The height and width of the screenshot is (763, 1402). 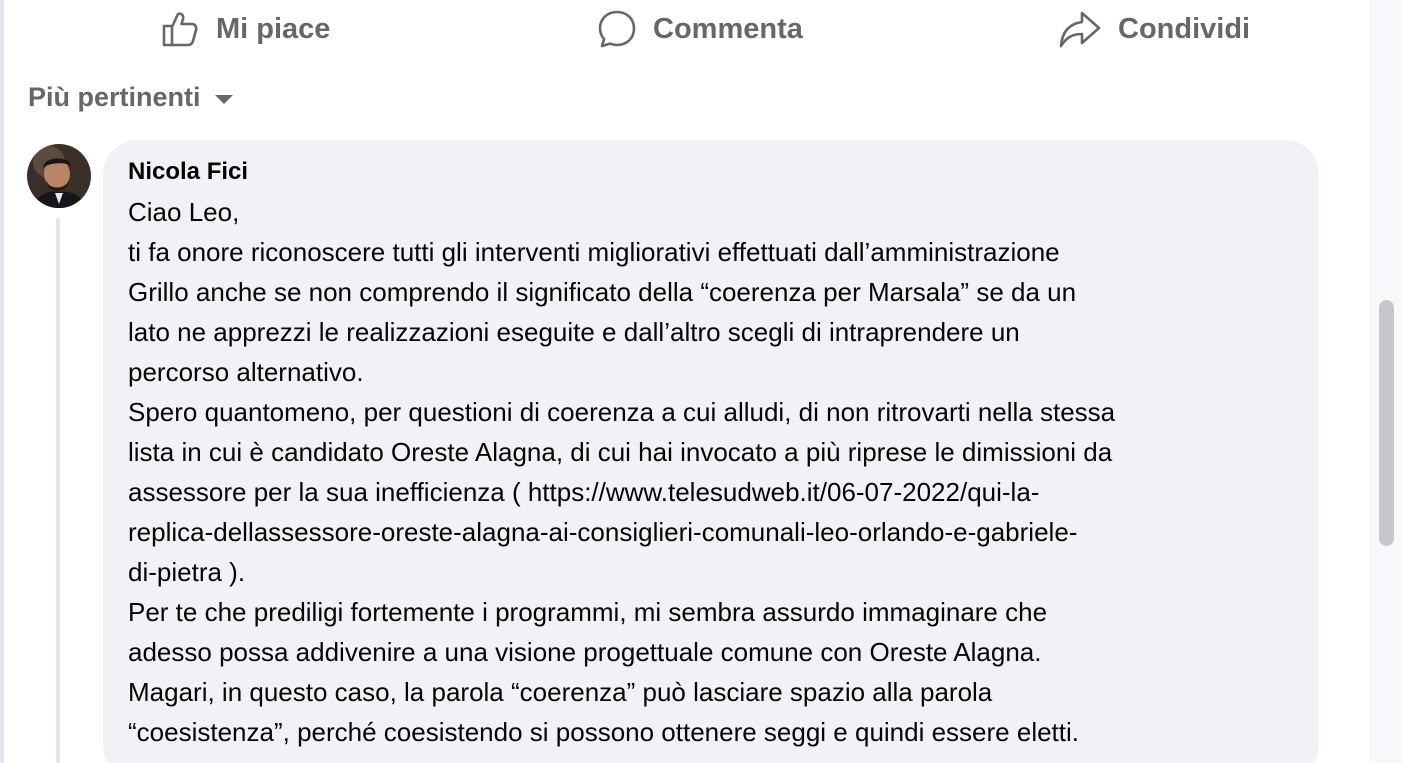 What do you see at coordinates (223, 99) in the screenshot?
I see `caret-down-icon` at bounding box center [223, 99].